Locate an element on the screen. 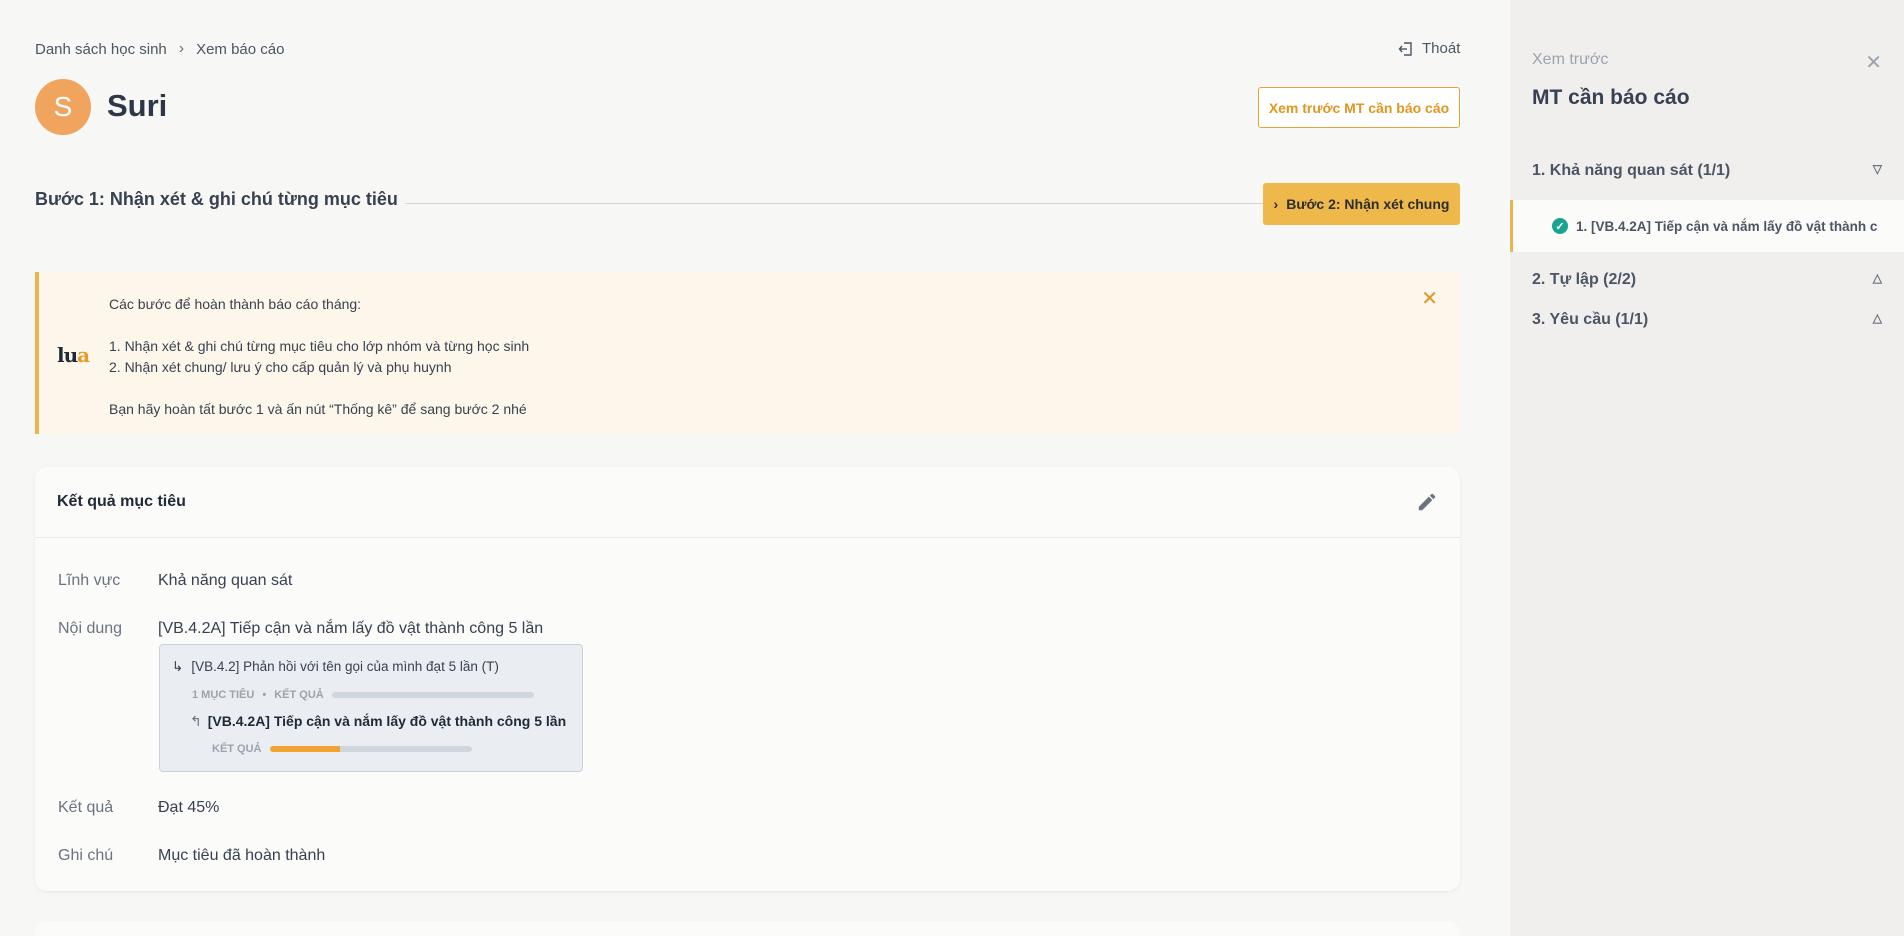  sidebar-subtitle: Xem trước is located at coordinates (1570, 59).